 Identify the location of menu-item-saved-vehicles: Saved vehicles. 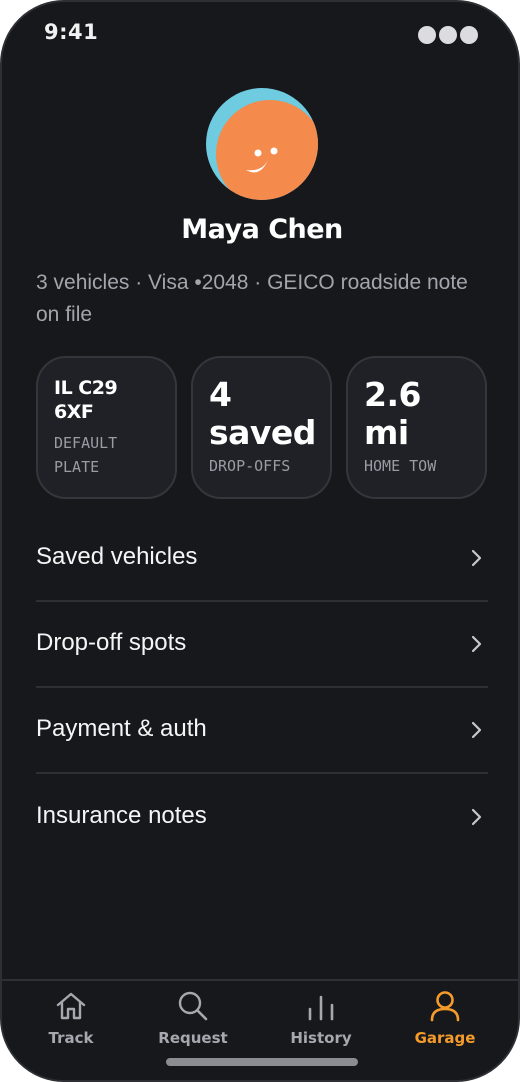
(262, 559).